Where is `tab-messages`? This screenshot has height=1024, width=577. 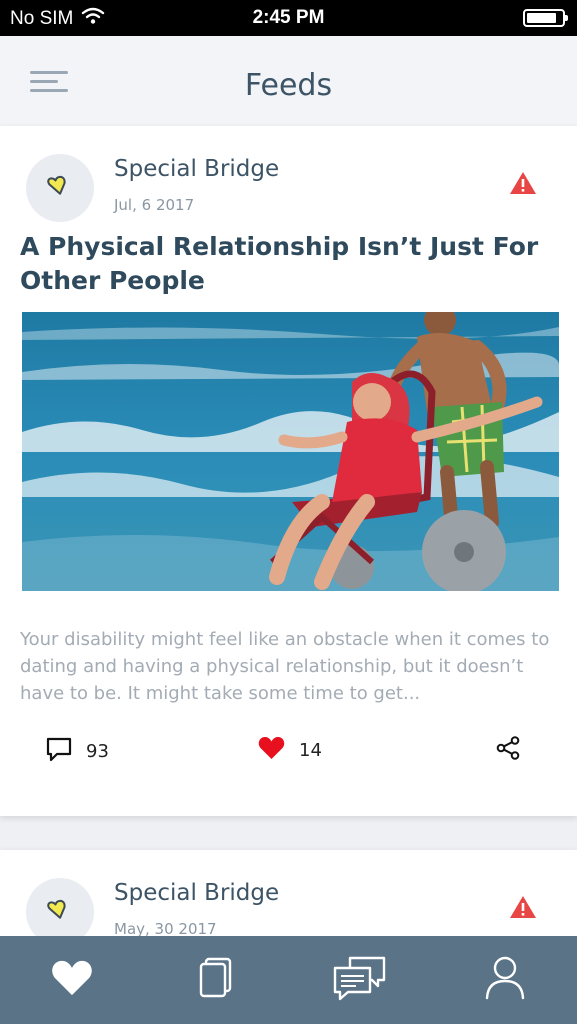
tab-messages is located at coordinates (360, 980).